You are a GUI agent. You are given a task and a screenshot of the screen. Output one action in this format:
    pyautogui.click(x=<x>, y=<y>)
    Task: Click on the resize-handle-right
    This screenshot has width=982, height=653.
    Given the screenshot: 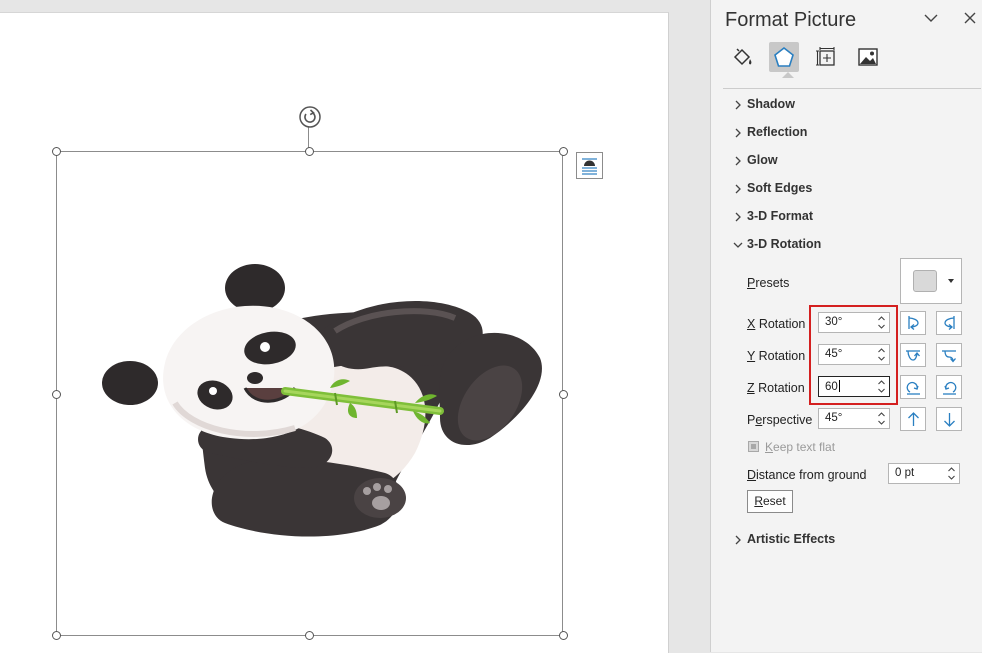 What is the action you would take?
    pyautogui.click(x=563, y=394)
    